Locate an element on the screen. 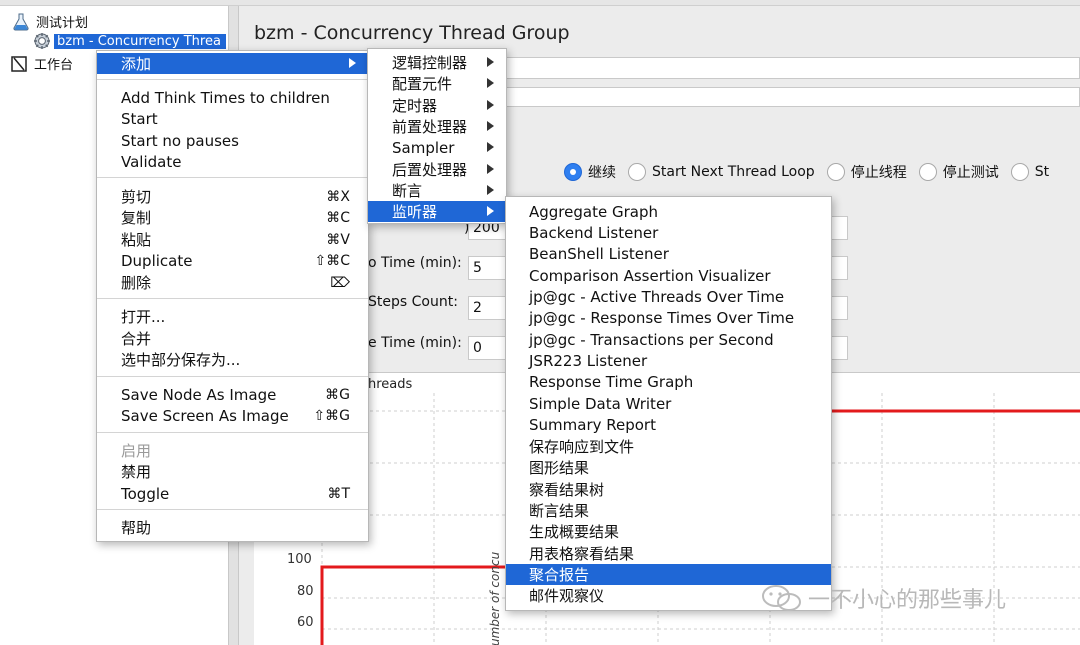 This screenshot has width=1080, height=645. radio-label: Start Next Thread Loop is located at coordinates (733, 172).